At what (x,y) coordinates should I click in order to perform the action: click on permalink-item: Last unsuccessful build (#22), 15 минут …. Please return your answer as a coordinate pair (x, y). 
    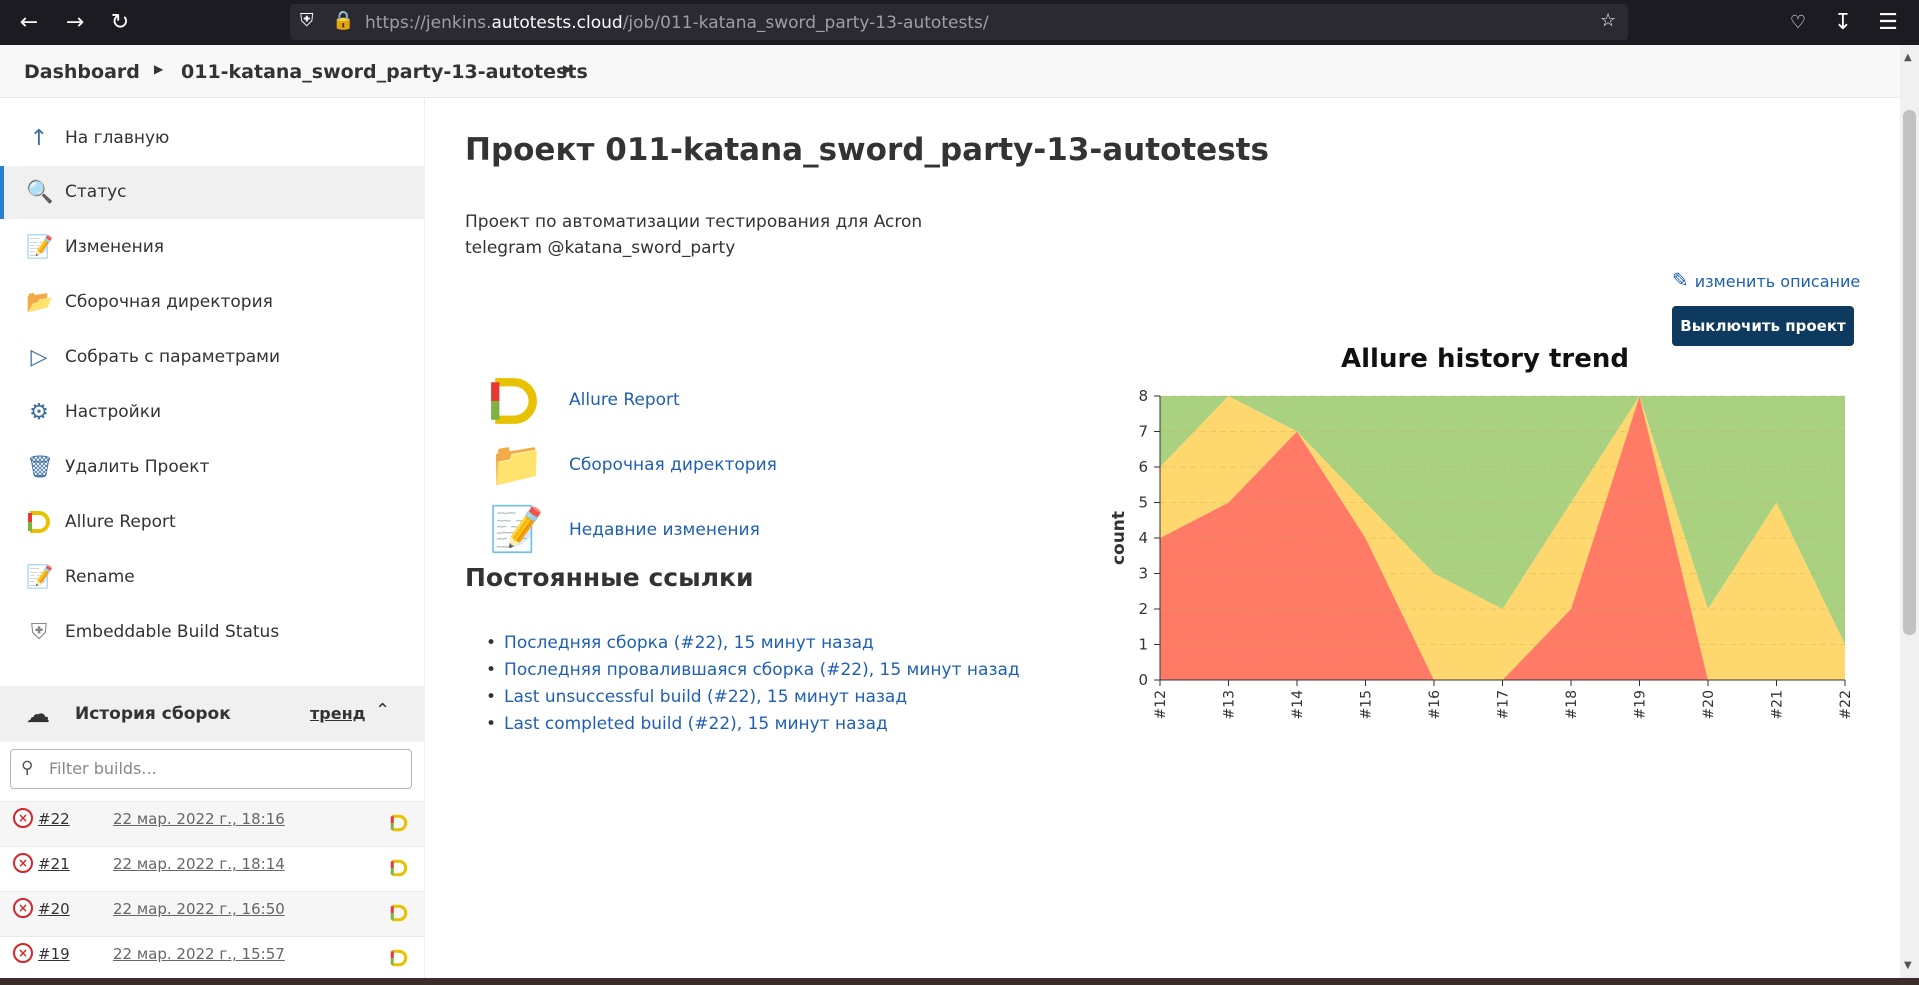
    Looking at the image, I should click on (760, 697).